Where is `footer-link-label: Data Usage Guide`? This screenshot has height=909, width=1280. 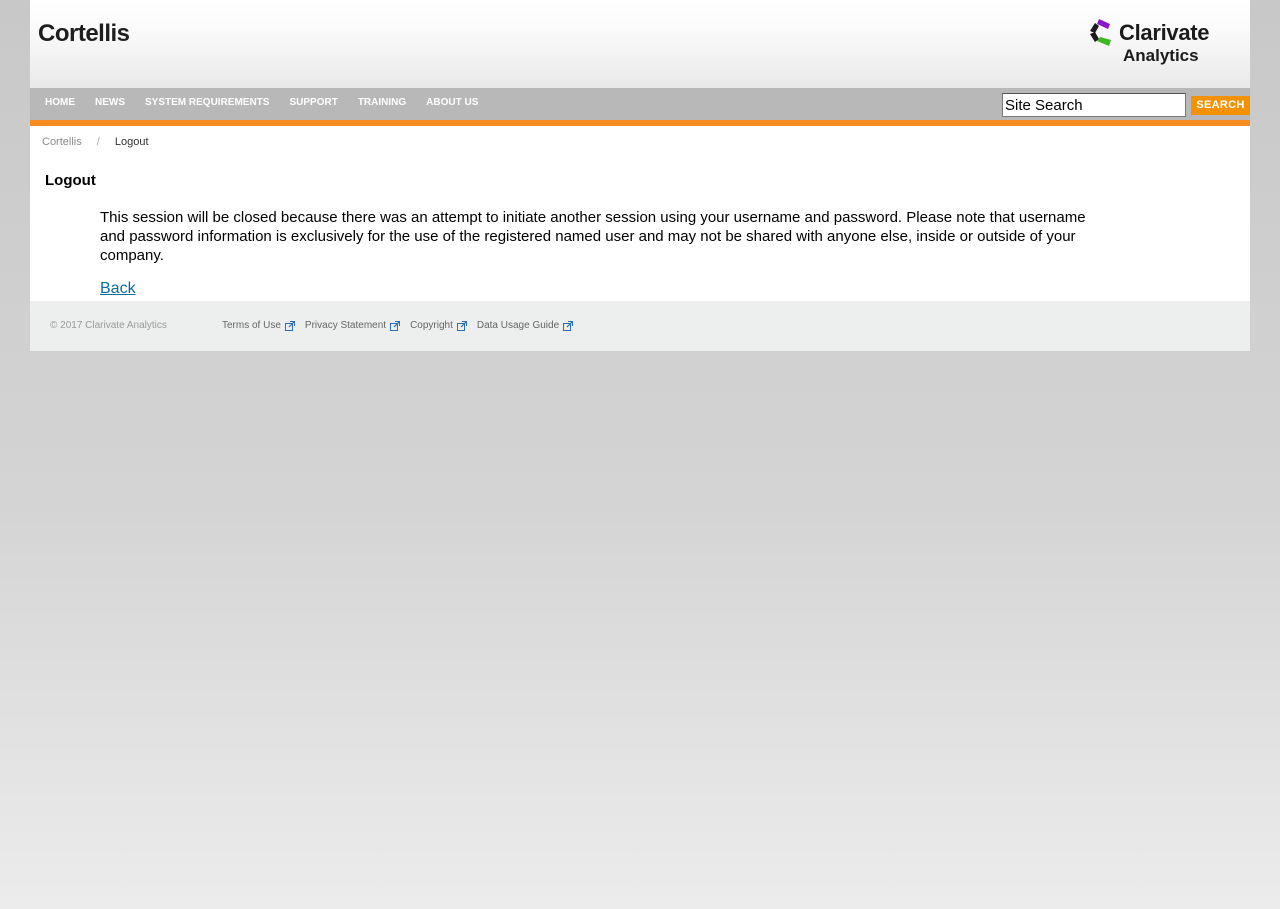
footer-link-label: Data Usage Guide is located at coordinates (518, 325).